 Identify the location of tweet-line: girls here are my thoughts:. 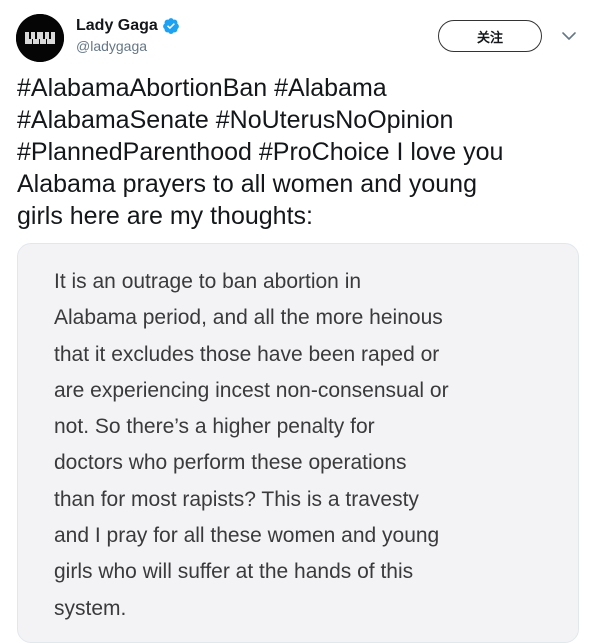
(165, 216).